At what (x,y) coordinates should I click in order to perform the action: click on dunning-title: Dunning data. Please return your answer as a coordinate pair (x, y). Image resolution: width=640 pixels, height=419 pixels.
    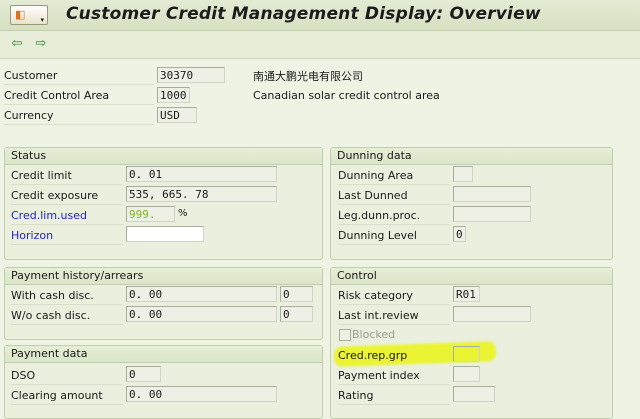
    Looking at the image, I should click on (471, 156).